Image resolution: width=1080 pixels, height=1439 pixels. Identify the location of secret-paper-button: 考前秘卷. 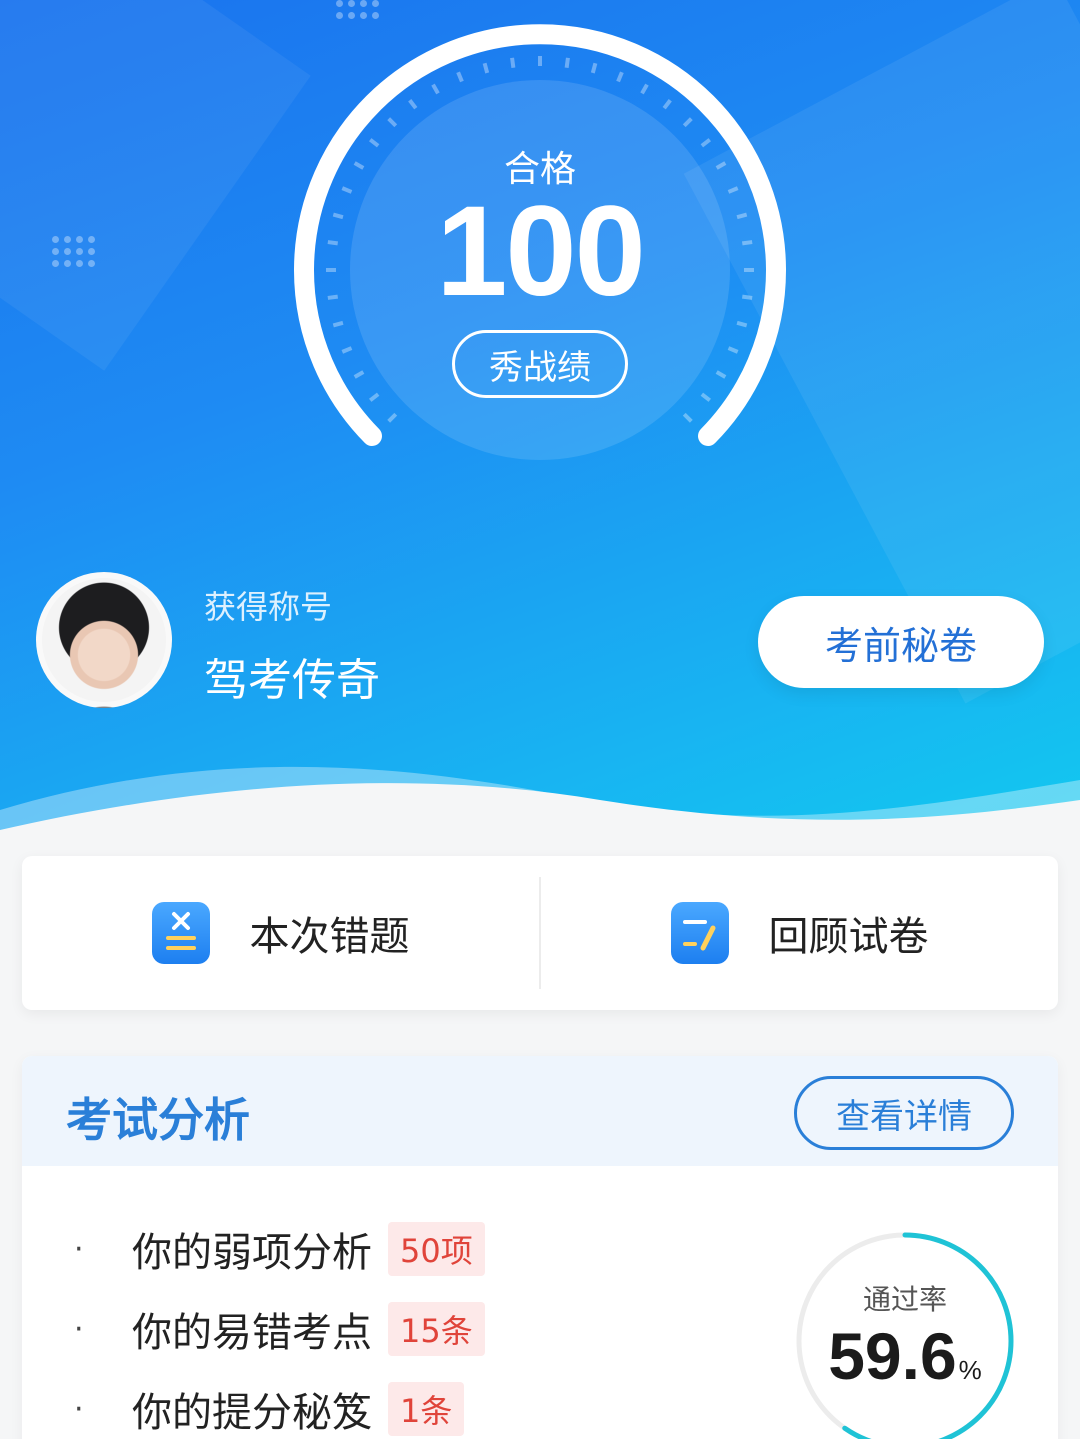
(901, 642).